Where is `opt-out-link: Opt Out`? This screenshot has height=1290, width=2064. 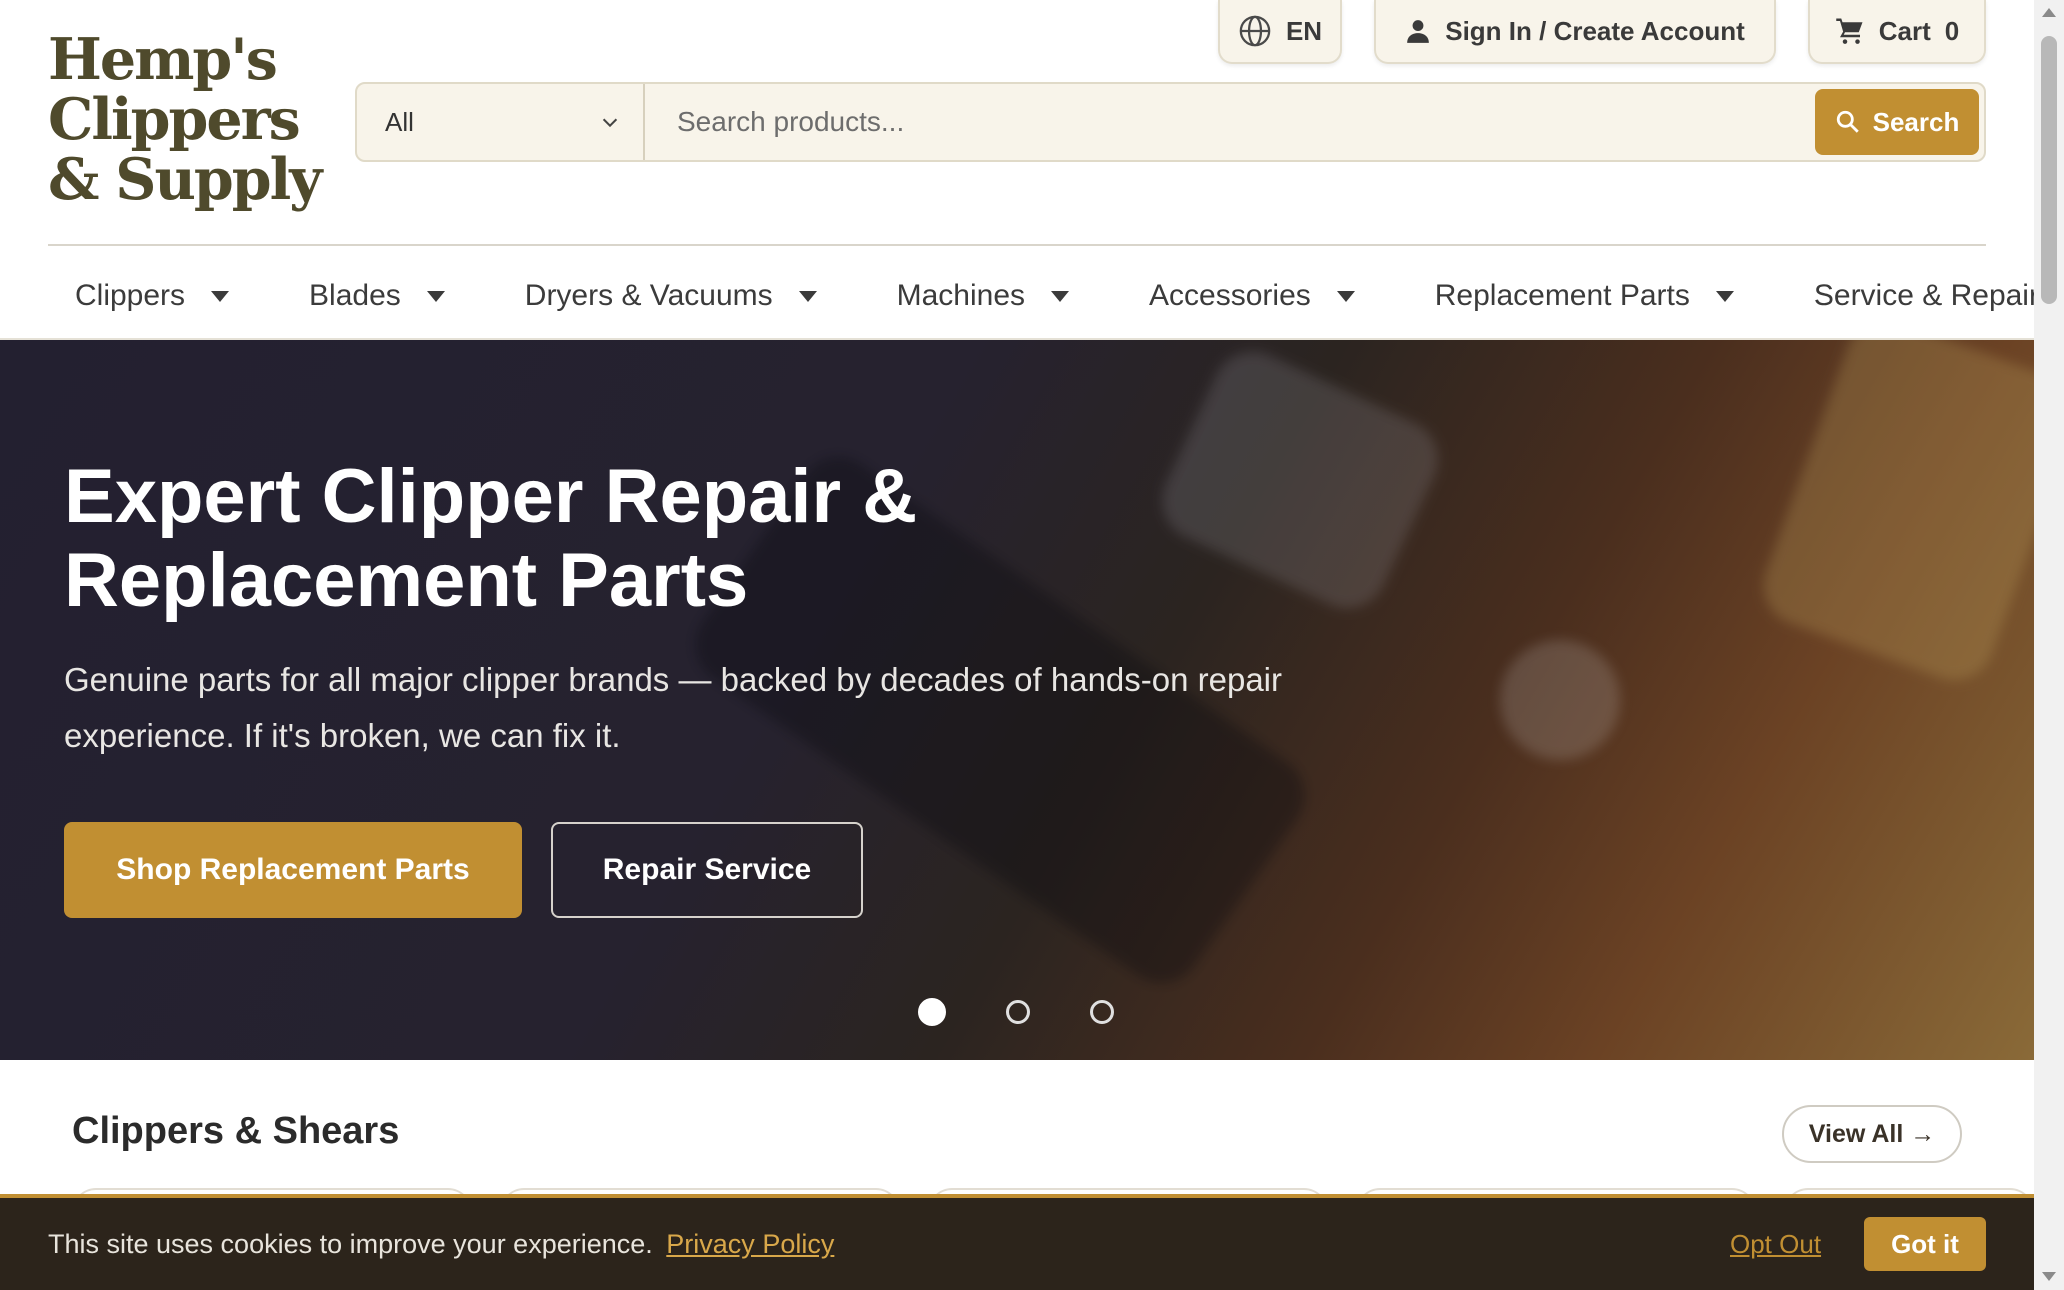 opt-out-link: Opt Out is located at coordinates (1775, 1244).